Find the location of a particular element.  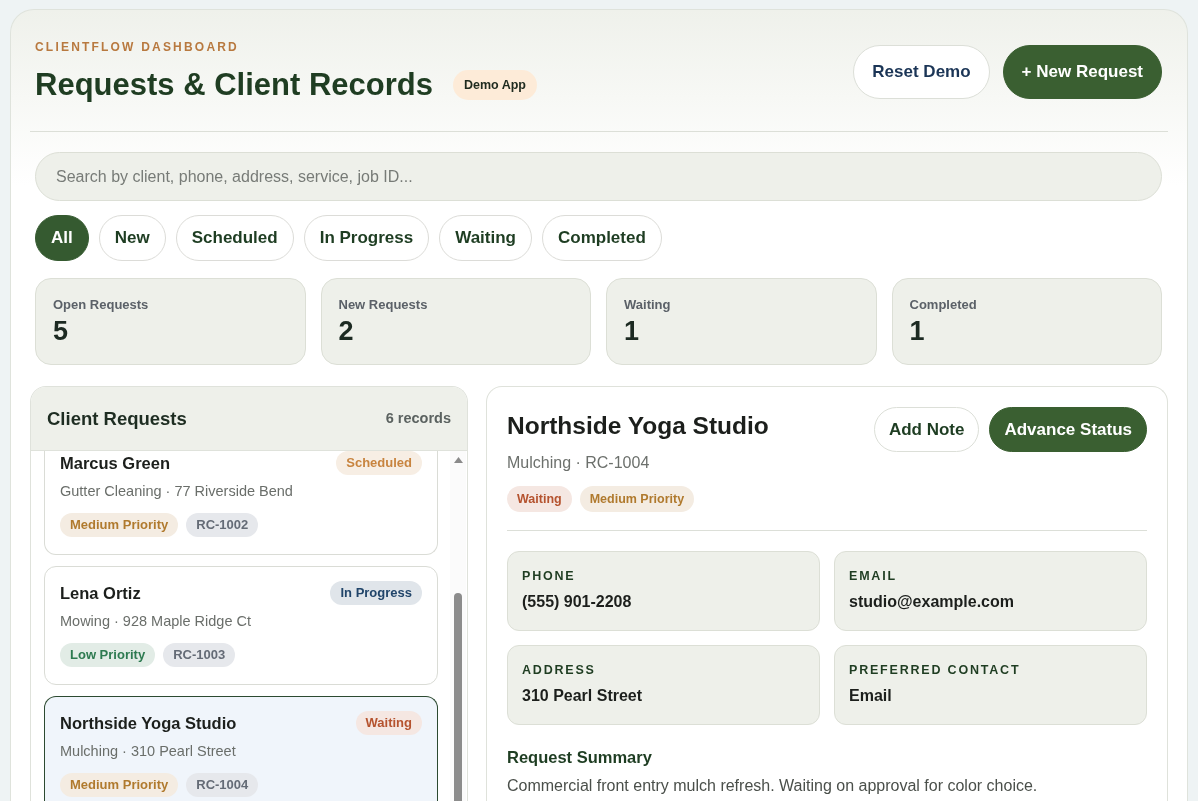

filter-chip: In Progress is located at coordinates (366, 238).